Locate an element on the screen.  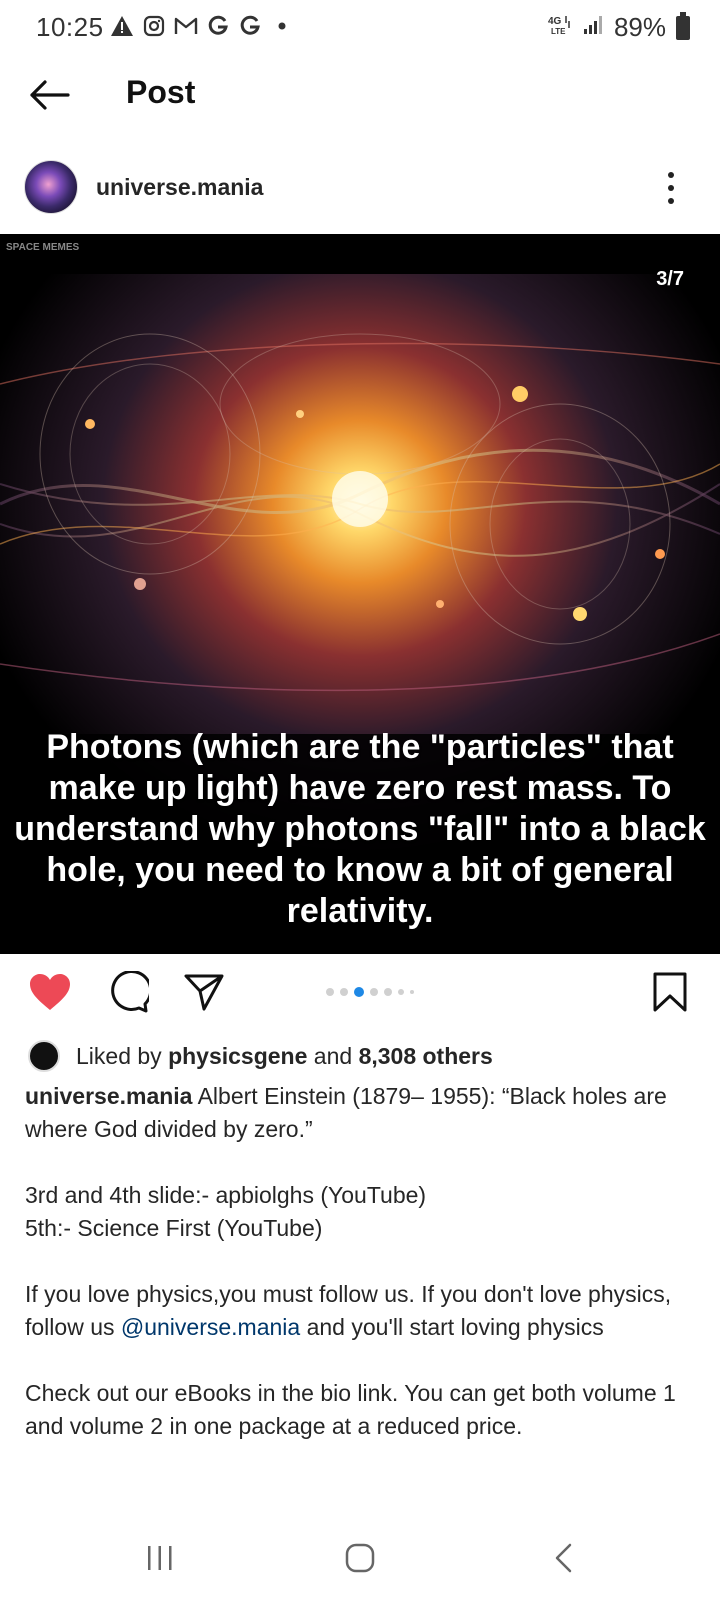
likes-text: Liked by physicsgene and 8,308 others is located at coordinates (284, 1056).